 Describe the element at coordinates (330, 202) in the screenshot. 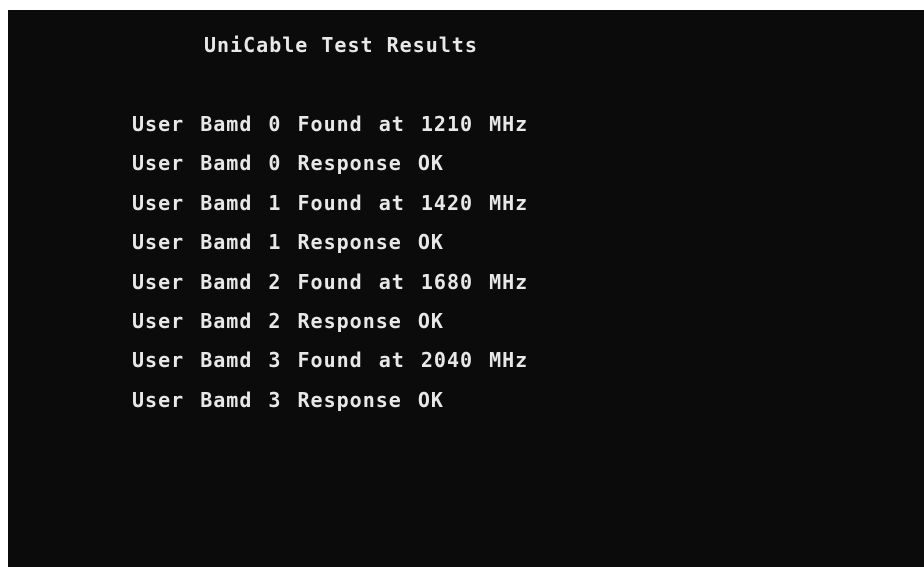

I see `result-line-band-1-found: User Bamd 1 Found at 1420 MHz` at that location.